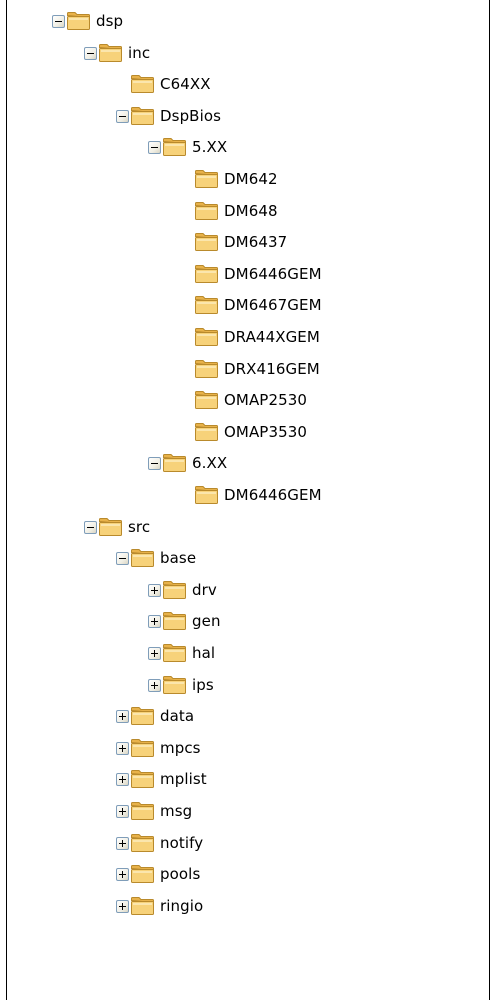  I want to click on tree-node: OMAP2530, so click(240, 400).